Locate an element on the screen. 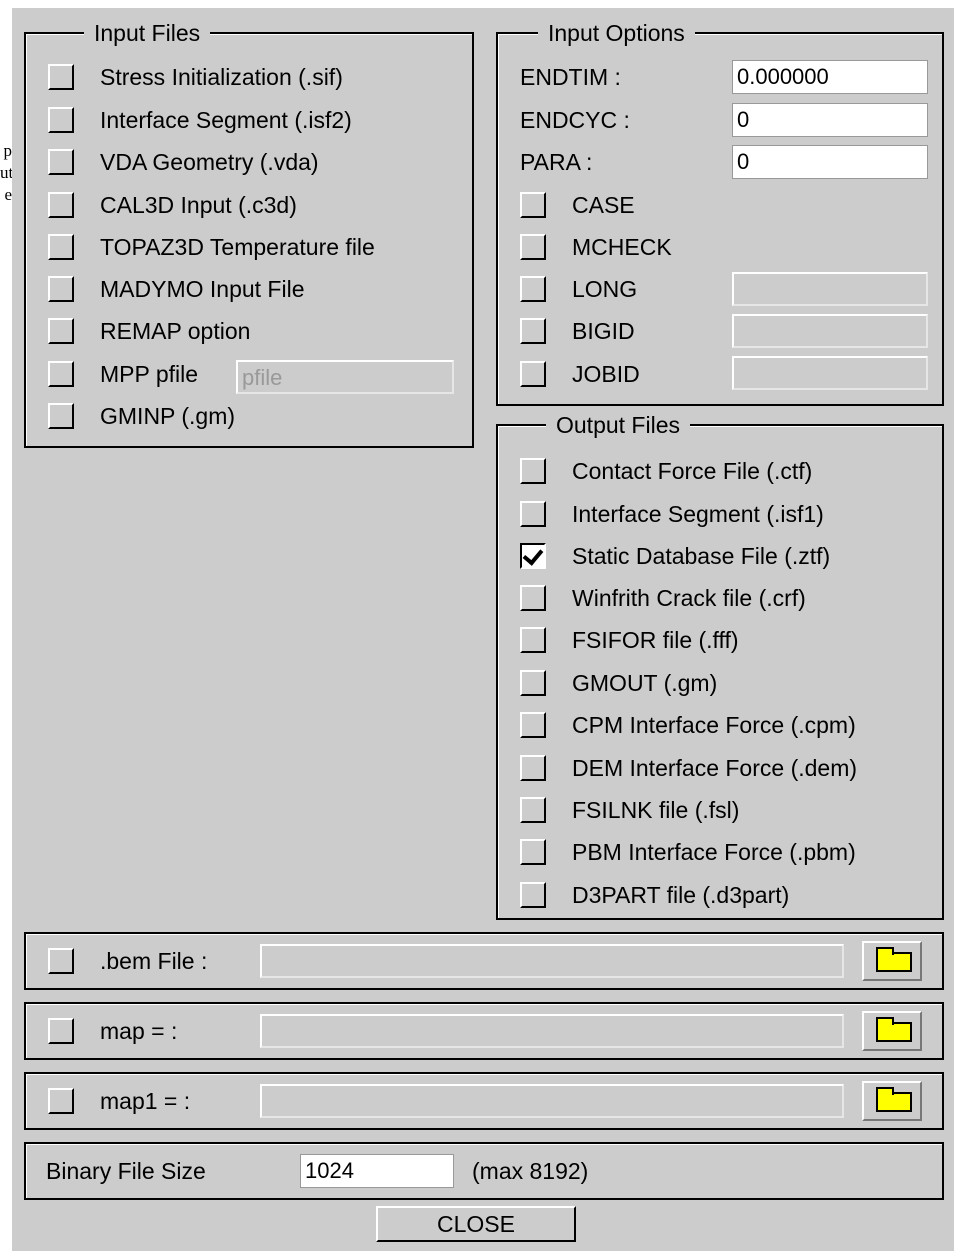 The height and width of the screenshot is (1251, 966). checkbox-label: Static Database File (.ztf) is located at coordinates (701, 555).